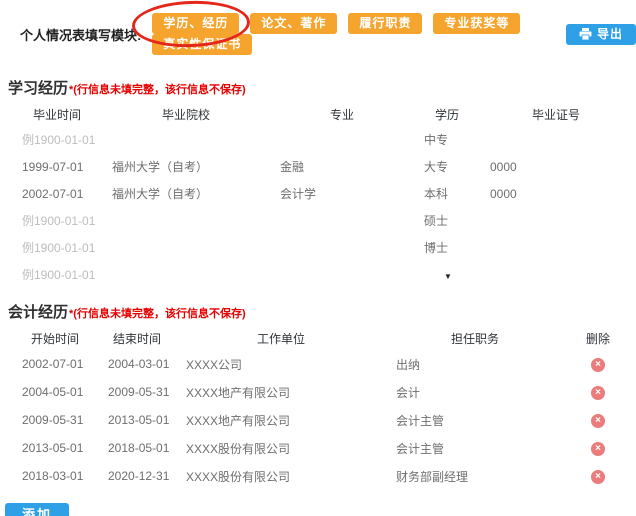 This screenshot has height=516, width=636. What do you see at coordinates (280, 338) in the screenshot?
I see `col-employer: 工作单位` at bounding box center [280, 338].